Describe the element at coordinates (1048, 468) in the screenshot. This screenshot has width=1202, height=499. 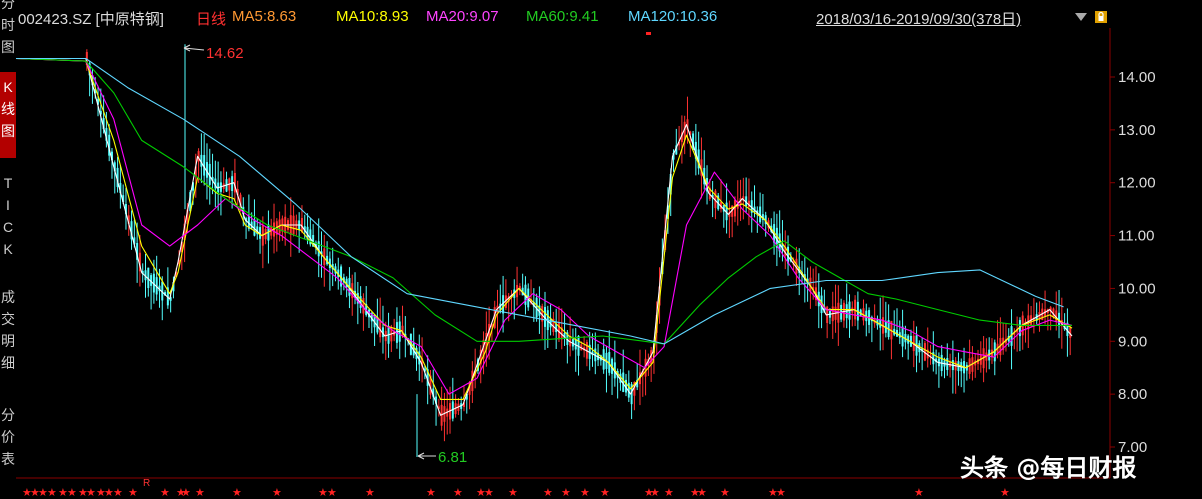
I see `watermark: 头条 @每日财报` at that location.